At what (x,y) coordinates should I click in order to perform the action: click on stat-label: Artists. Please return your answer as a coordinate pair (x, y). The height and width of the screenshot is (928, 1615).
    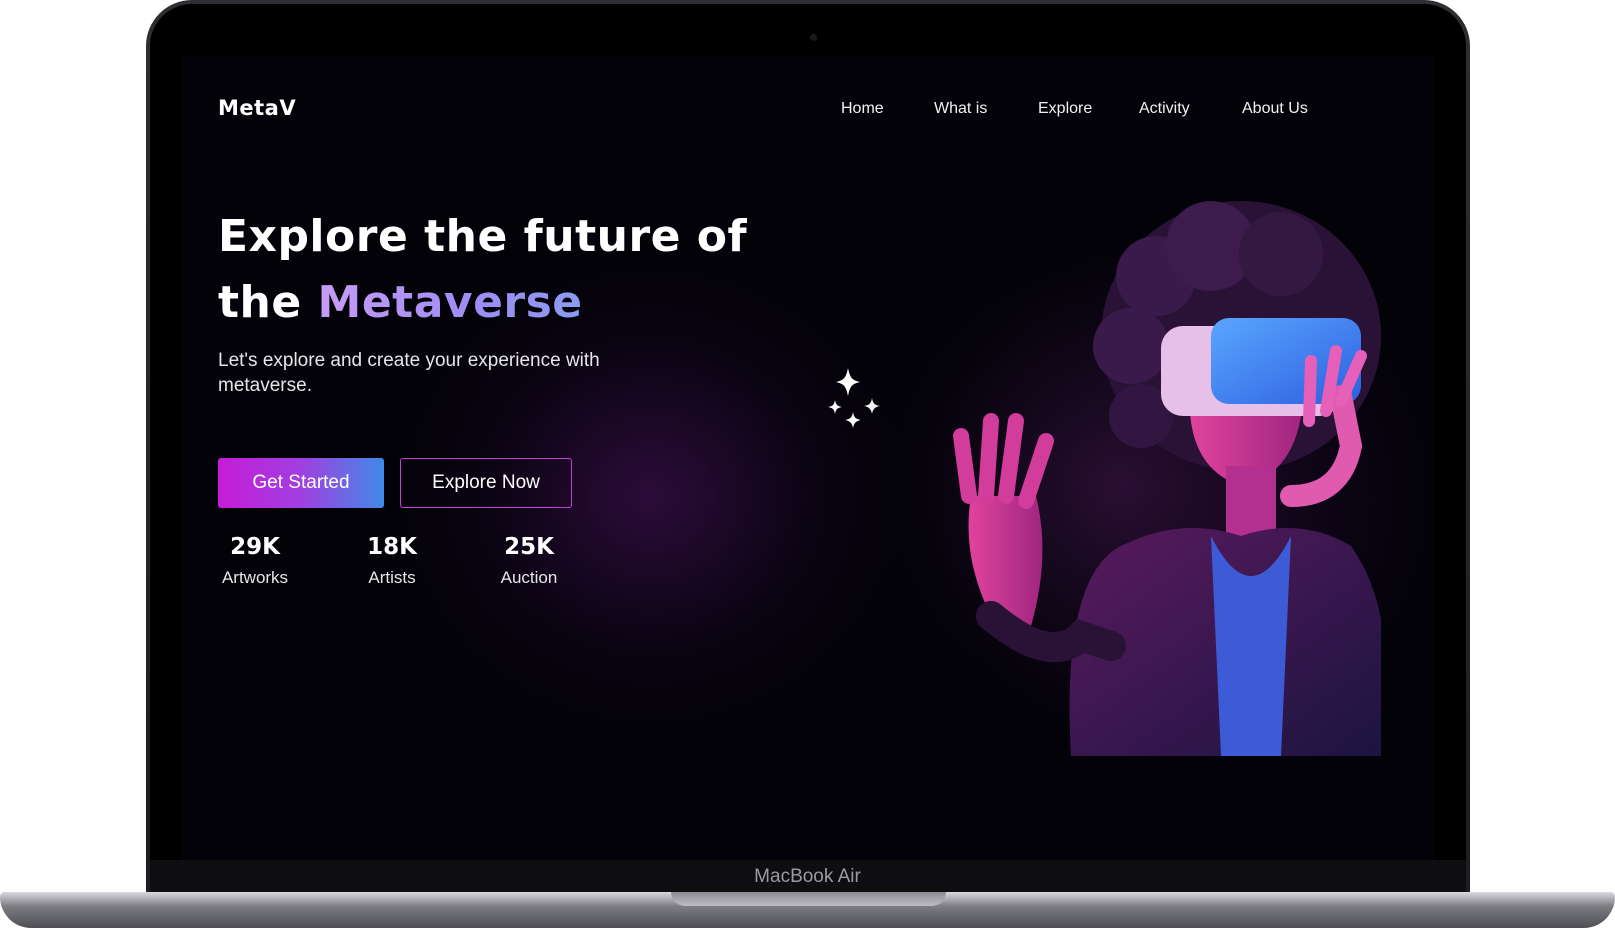
    Looking at the image, I should click on (392, 577).